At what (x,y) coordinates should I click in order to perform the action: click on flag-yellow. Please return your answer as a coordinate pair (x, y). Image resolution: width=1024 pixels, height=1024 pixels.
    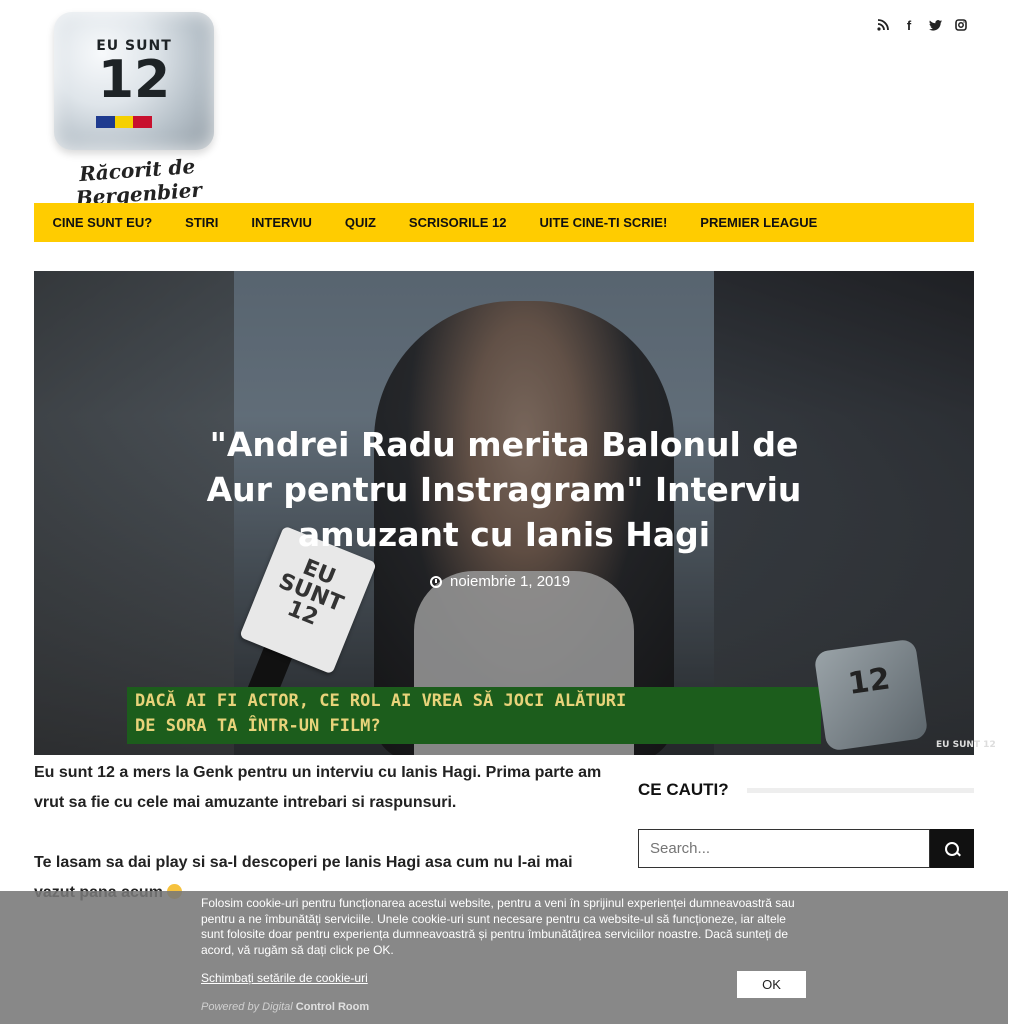
    Looking at the image, I should click on (124, 122).